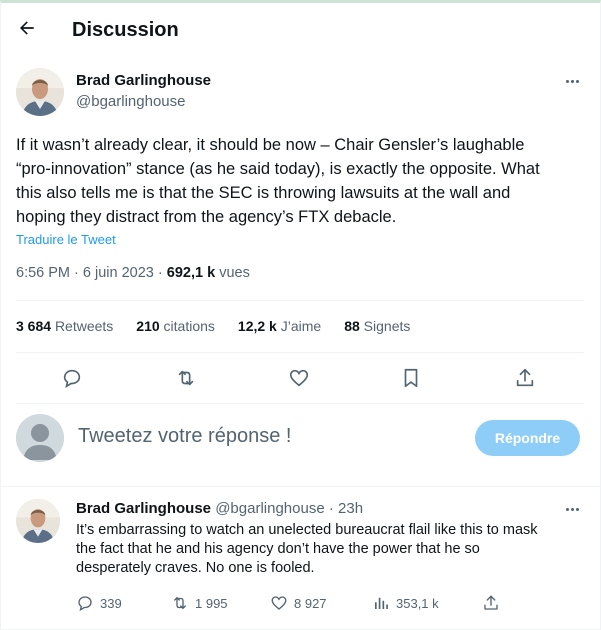  What do you see at coordinates (352, 326) in the screenshot?
I see `bookmarks-count: 88` at bounding box center [352, 326].